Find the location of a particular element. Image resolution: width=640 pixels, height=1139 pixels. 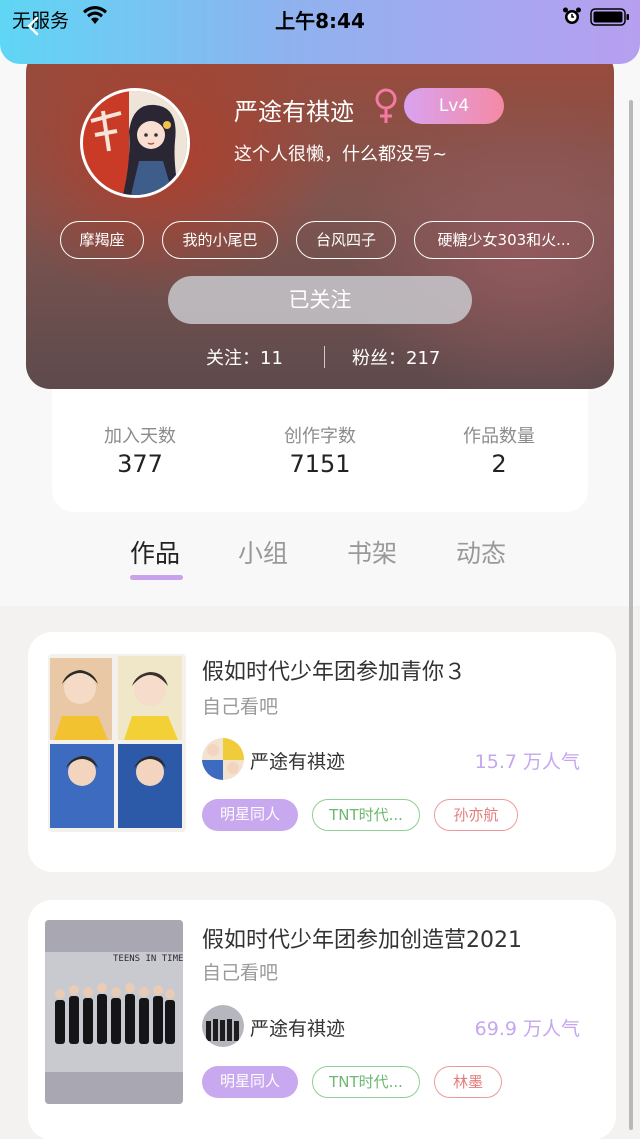

status-bar: 无服务 上午8:44 is located at coordinates (320, 32).